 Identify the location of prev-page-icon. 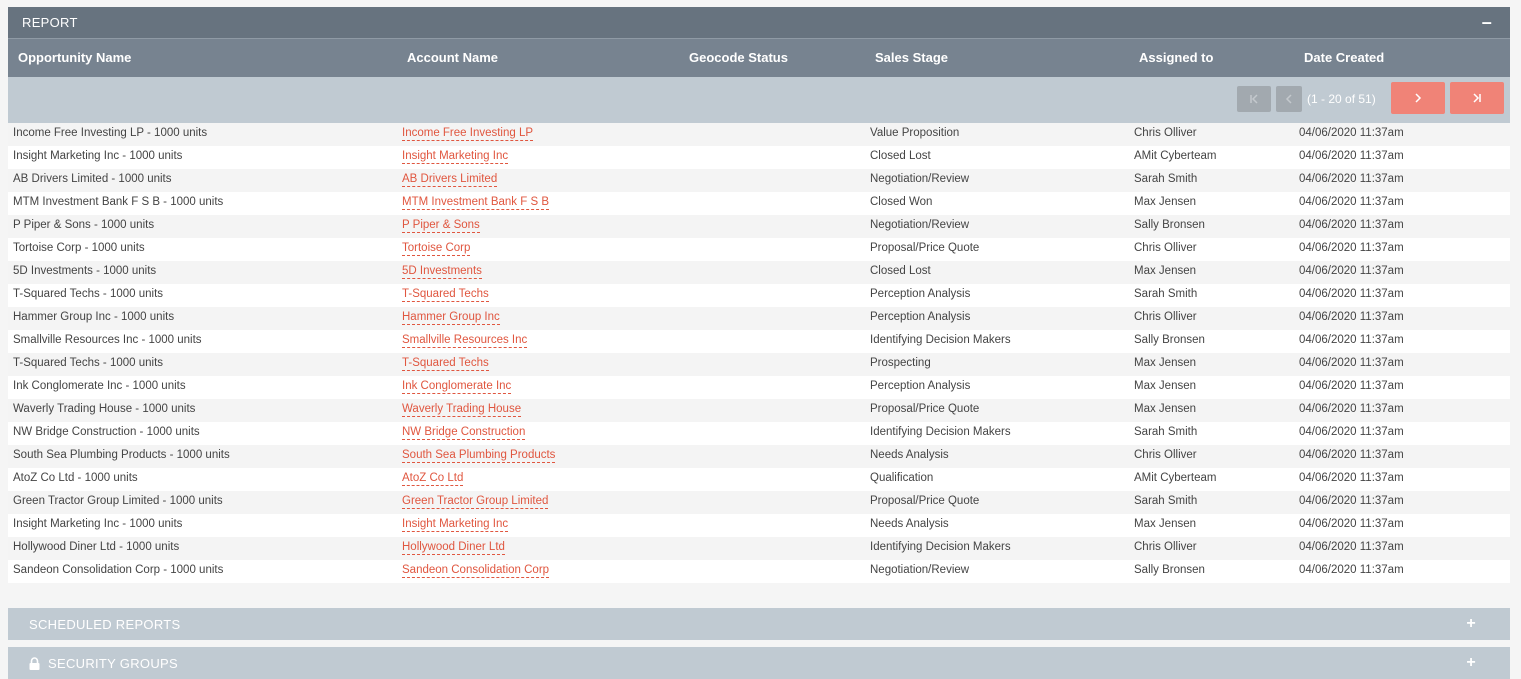
(1288, 99).